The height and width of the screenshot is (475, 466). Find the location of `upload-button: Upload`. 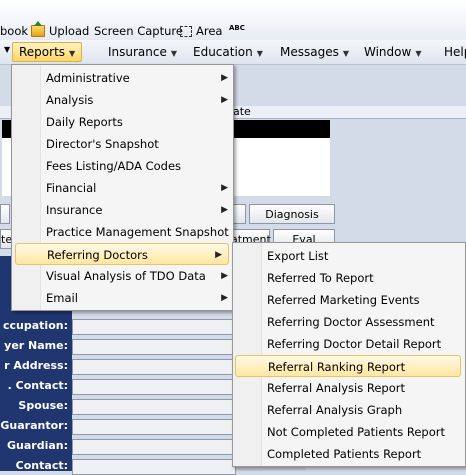

upload-button: Upload is located at coordinates (60, 30).